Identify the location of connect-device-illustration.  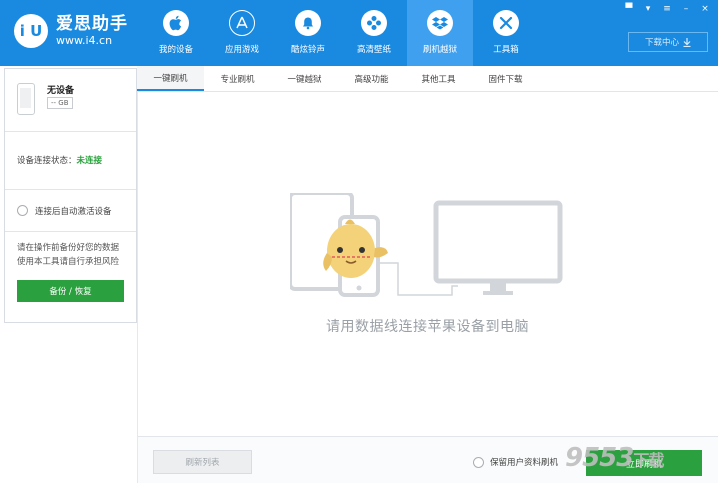
(426, 245).